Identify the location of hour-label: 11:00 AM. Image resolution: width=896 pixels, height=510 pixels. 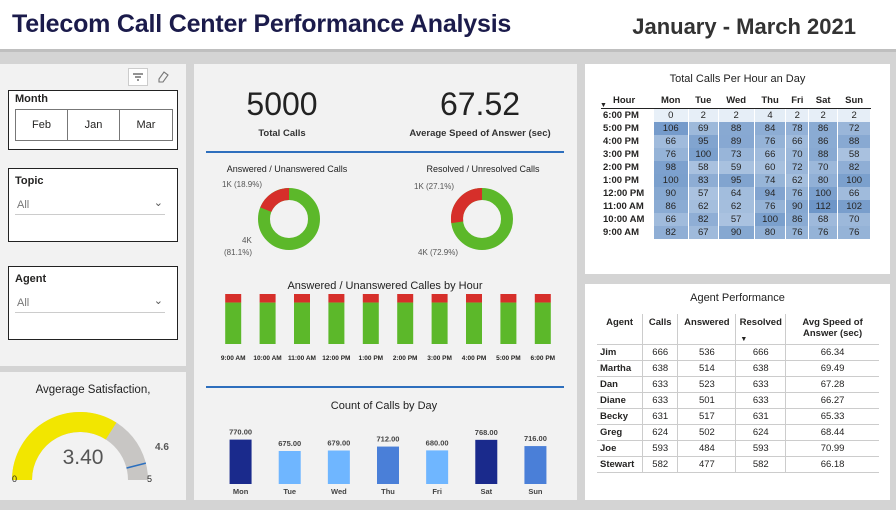
(627, 206).